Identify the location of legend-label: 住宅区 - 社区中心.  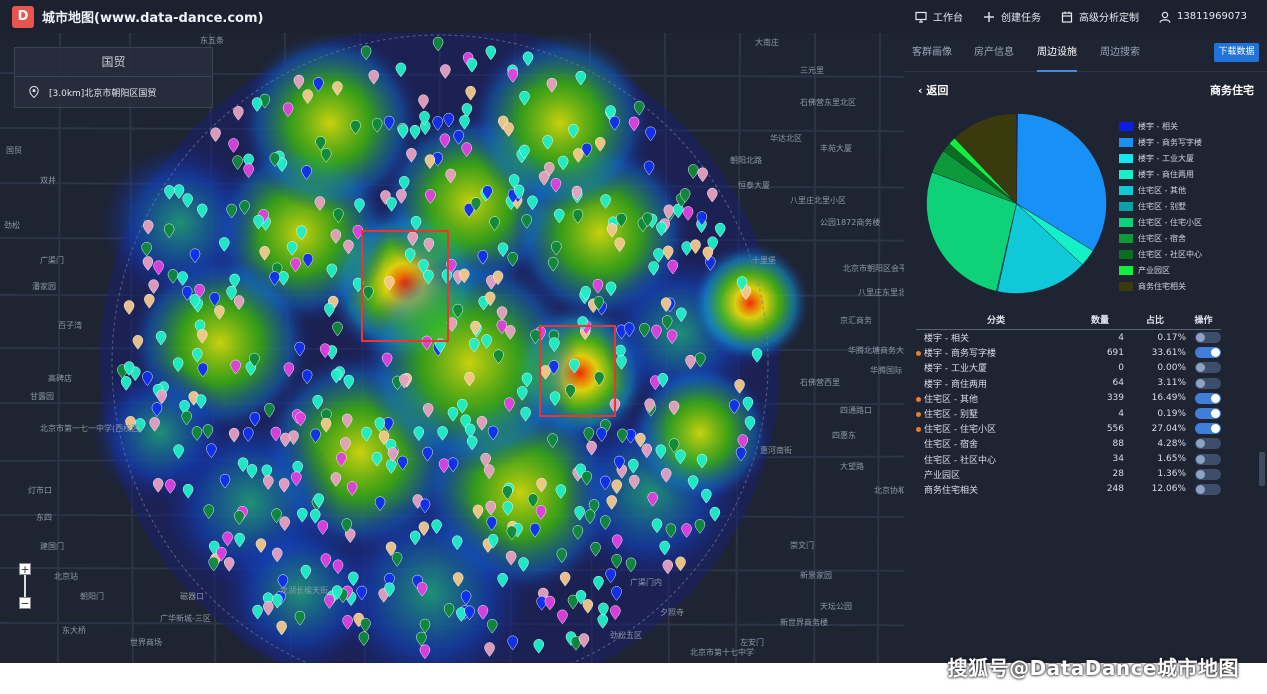
(1170, 254).